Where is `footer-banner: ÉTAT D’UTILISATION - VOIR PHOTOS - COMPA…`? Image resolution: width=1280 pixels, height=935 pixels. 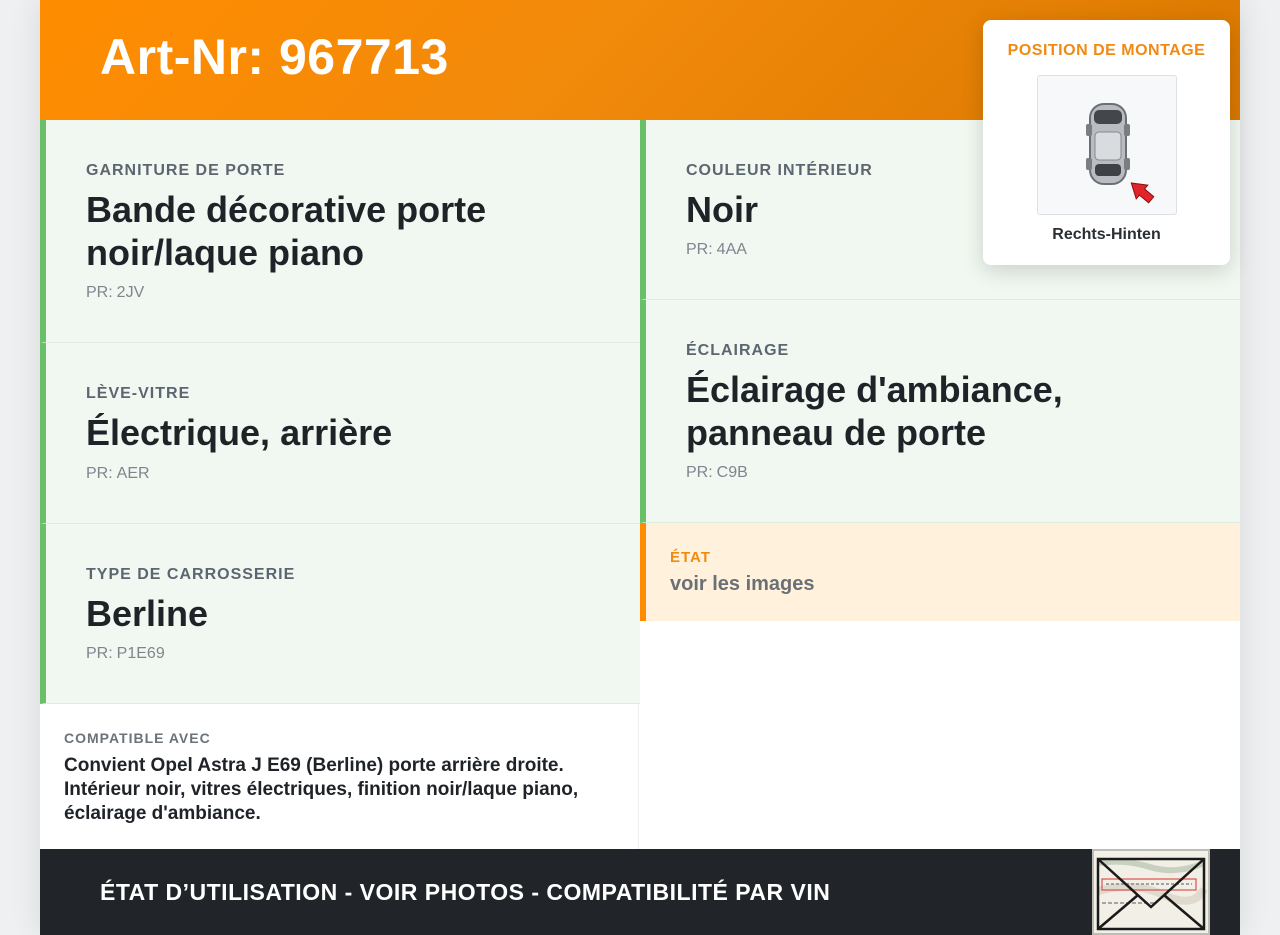
footer-banner: ÉTAT D’UTILISATION - VOIR PHOTOS - COMPA… is located at coordinates (640, 892).